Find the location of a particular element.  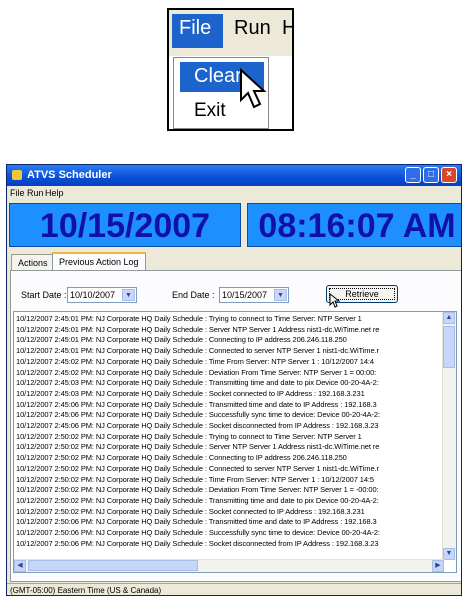

scroll-up-icon: ▲ is located at coordinates (449, 318).